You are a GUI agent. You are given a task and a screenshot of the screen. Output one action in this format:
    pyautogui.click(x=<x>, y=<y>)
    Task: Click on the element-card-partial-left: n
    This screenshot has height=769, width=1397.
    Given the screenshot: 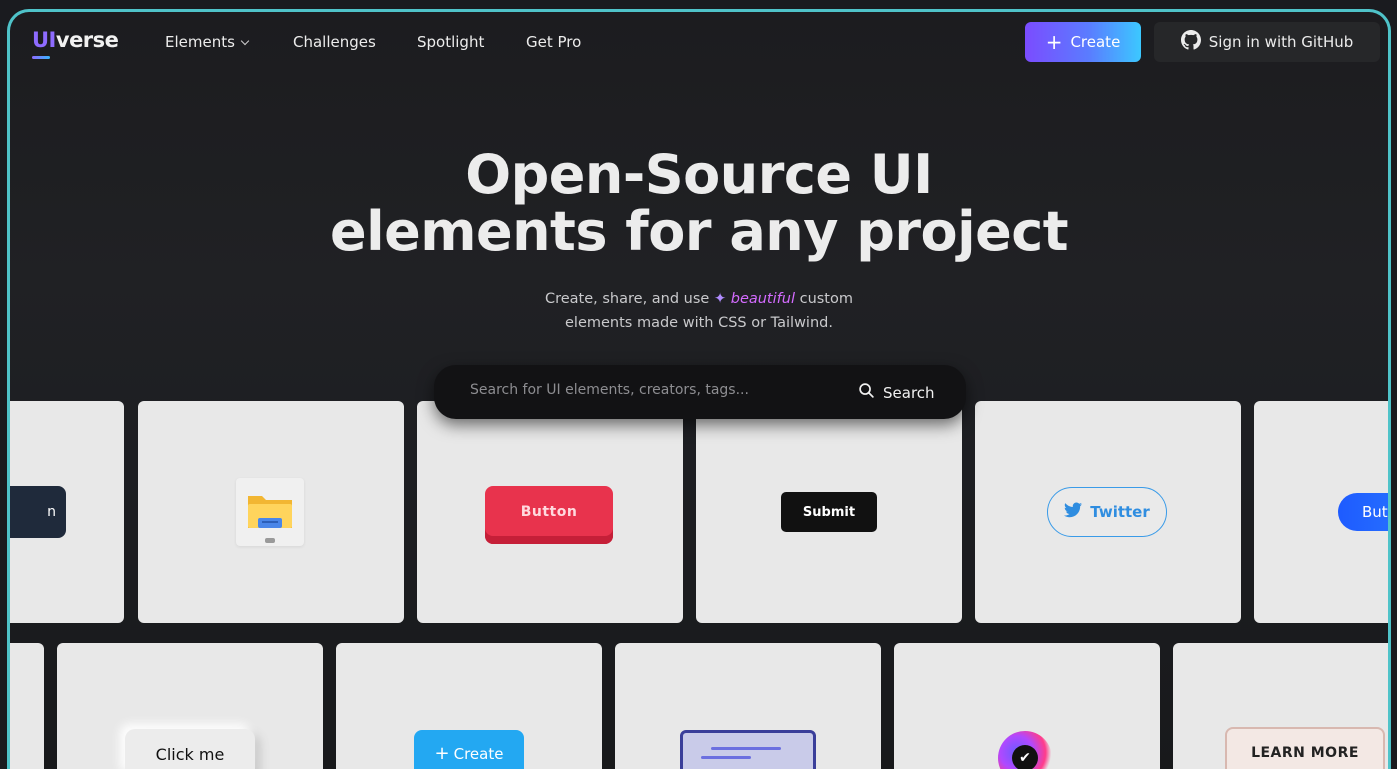 What is the action you would take?
    pyautogui.click(x=67, y=512)
    